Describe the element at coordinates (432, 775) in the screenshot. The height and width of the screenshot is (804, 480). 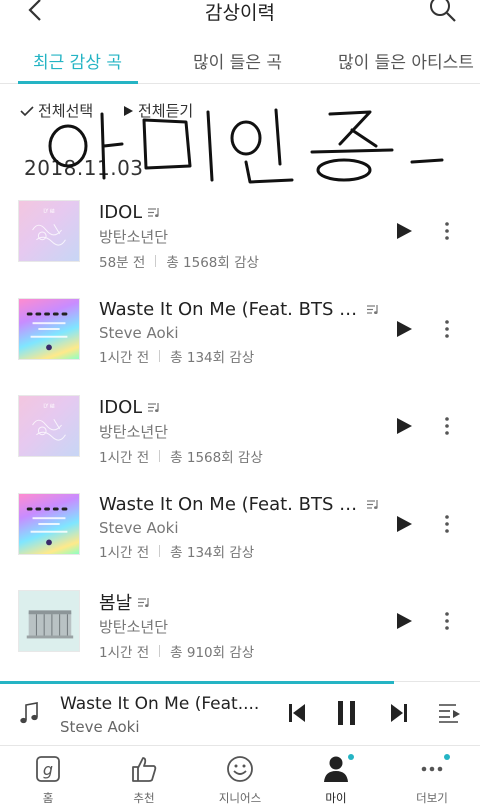
I see `nav-item-more: 더보기` at that location.